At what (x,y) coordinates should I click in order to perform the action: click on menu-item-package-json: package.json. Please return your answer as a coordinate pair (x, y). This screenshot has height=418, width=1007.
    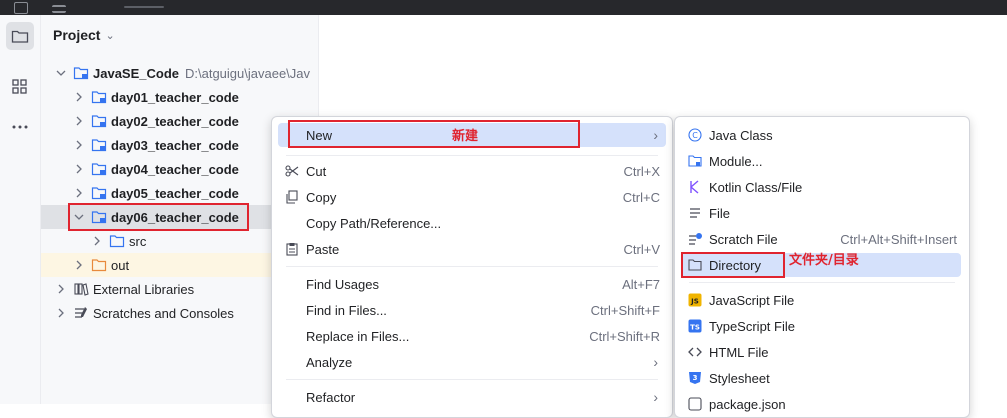
    Looking at the image, I should click on (822, 404).